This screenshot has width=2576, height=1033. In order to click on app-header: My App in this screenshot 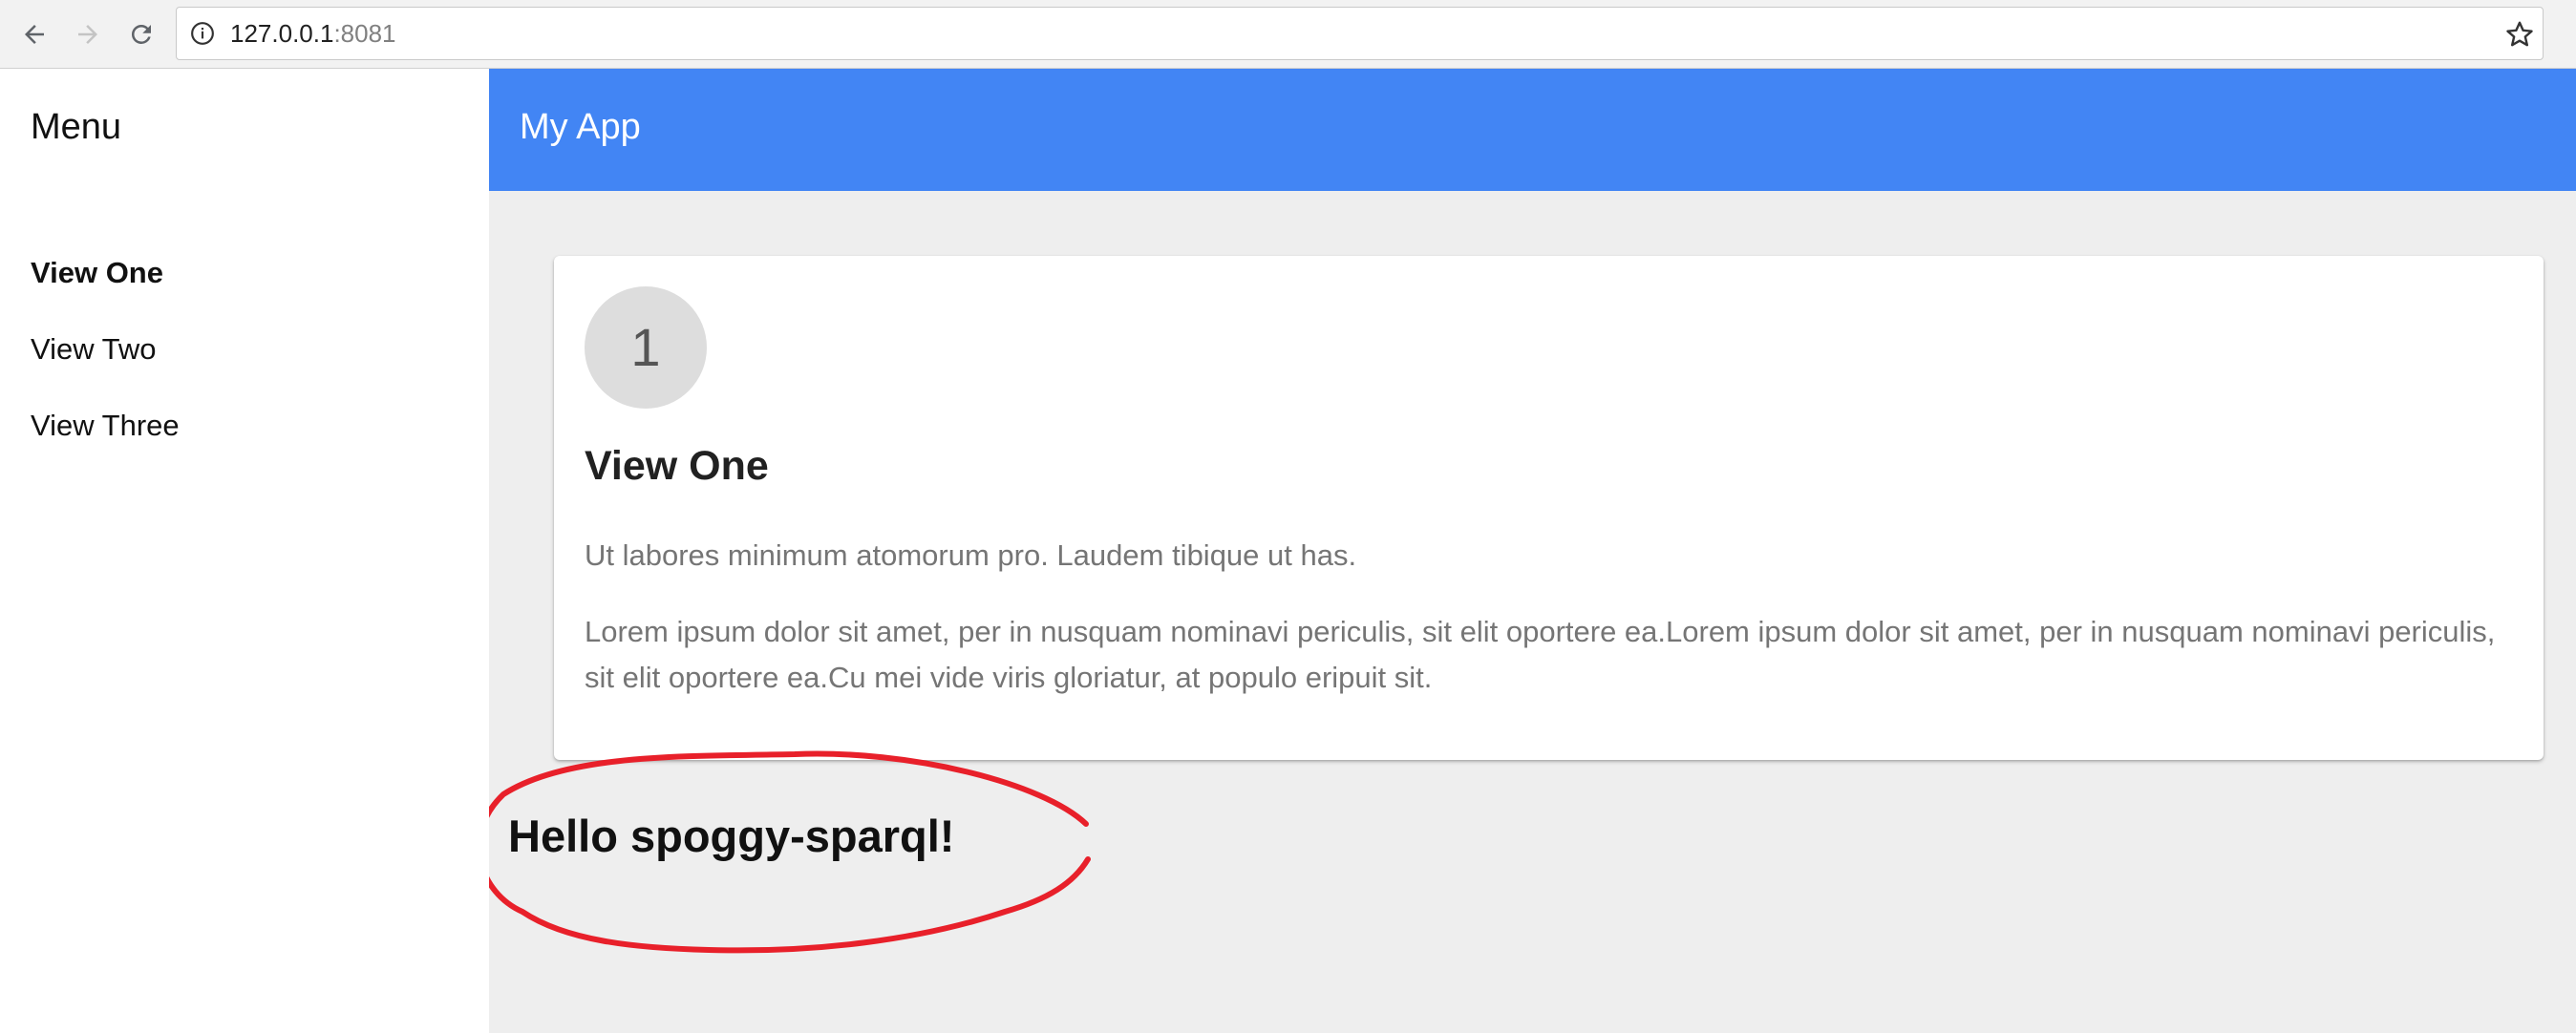, I will do `click(1532, 130)`.